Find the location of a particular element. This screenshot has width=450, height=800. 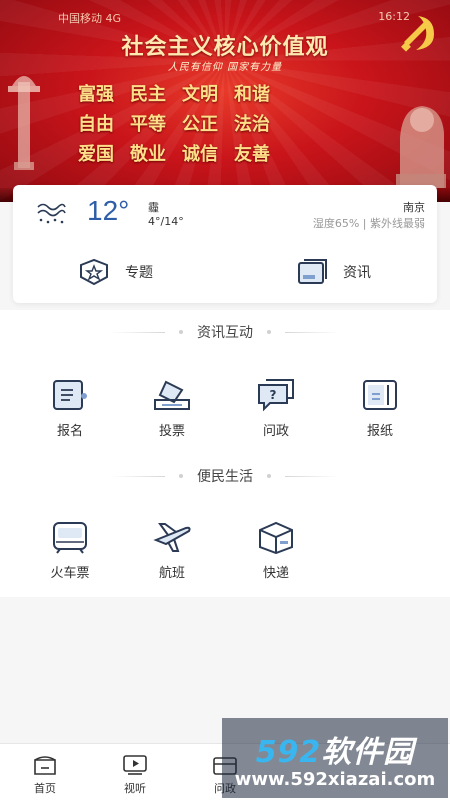

news-frame-icon is located at coordinates (312, 271).